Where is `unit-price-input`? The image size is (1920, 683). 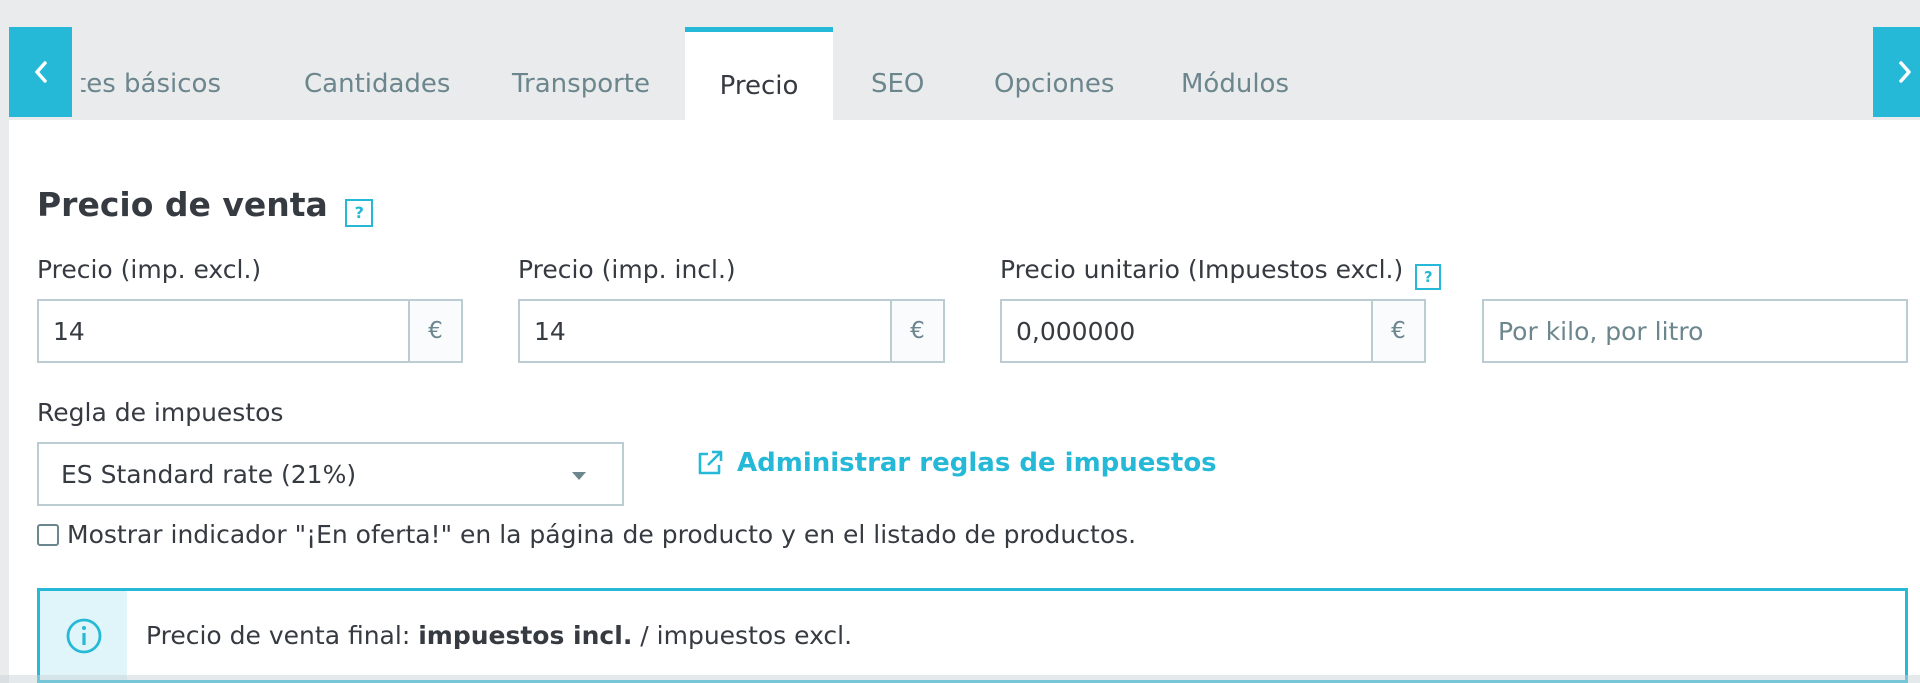 unit-price-input is located at coordinates (1186, 331).